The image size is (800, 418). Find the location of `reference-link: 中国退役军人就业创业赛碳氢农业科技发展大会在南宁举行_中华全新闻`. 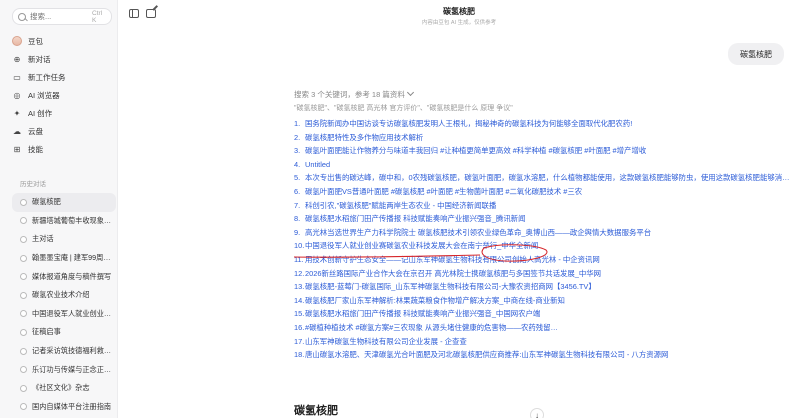

reference-link: 中国退役军人就业创业赛碳氢农业科技发展大会在南宁举行_中华全新闻 is located at coordinates (421, 245).